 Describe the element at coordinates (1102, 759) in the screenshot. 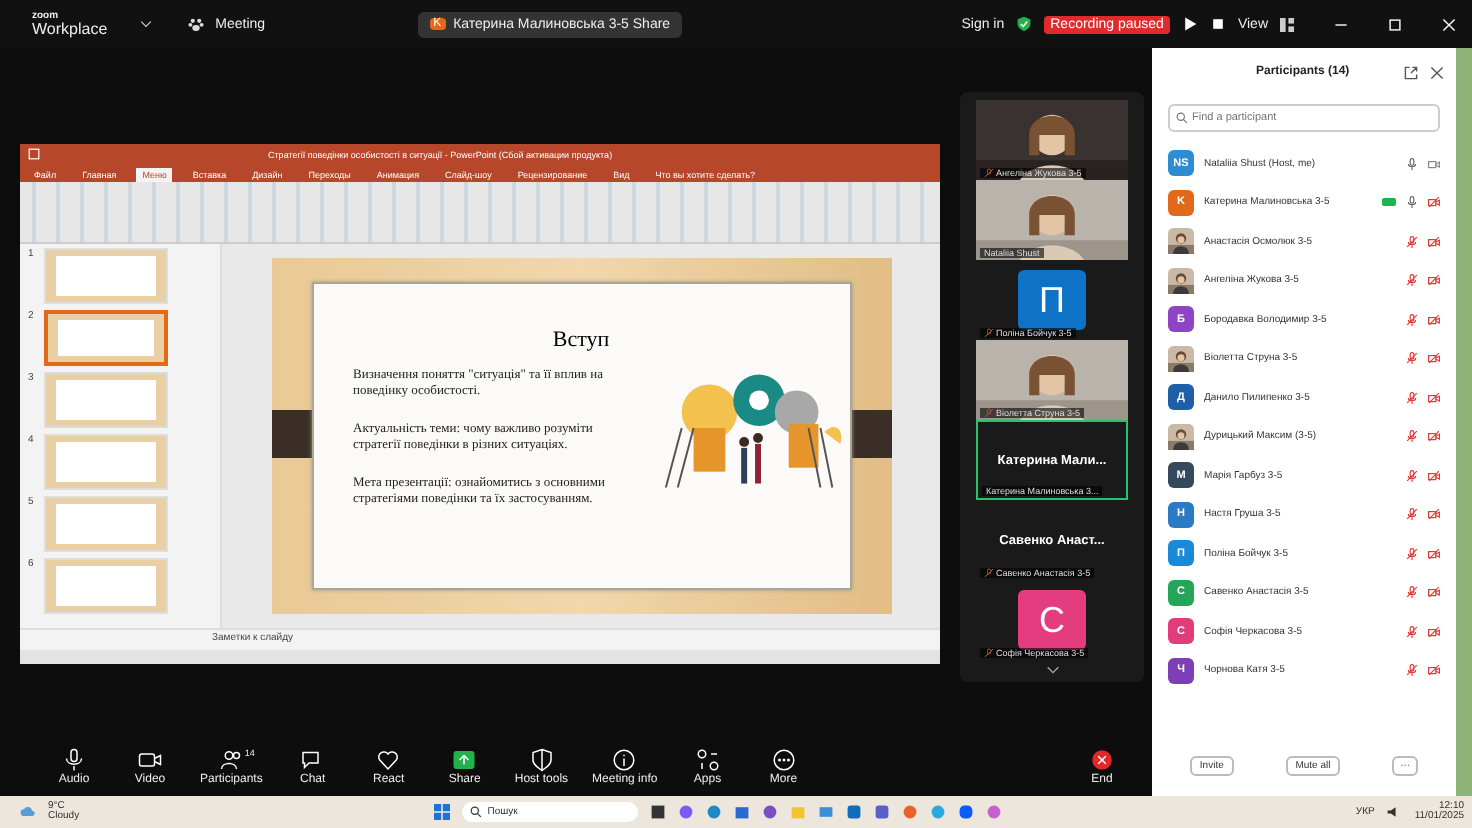

I see `end-icon` at that location.